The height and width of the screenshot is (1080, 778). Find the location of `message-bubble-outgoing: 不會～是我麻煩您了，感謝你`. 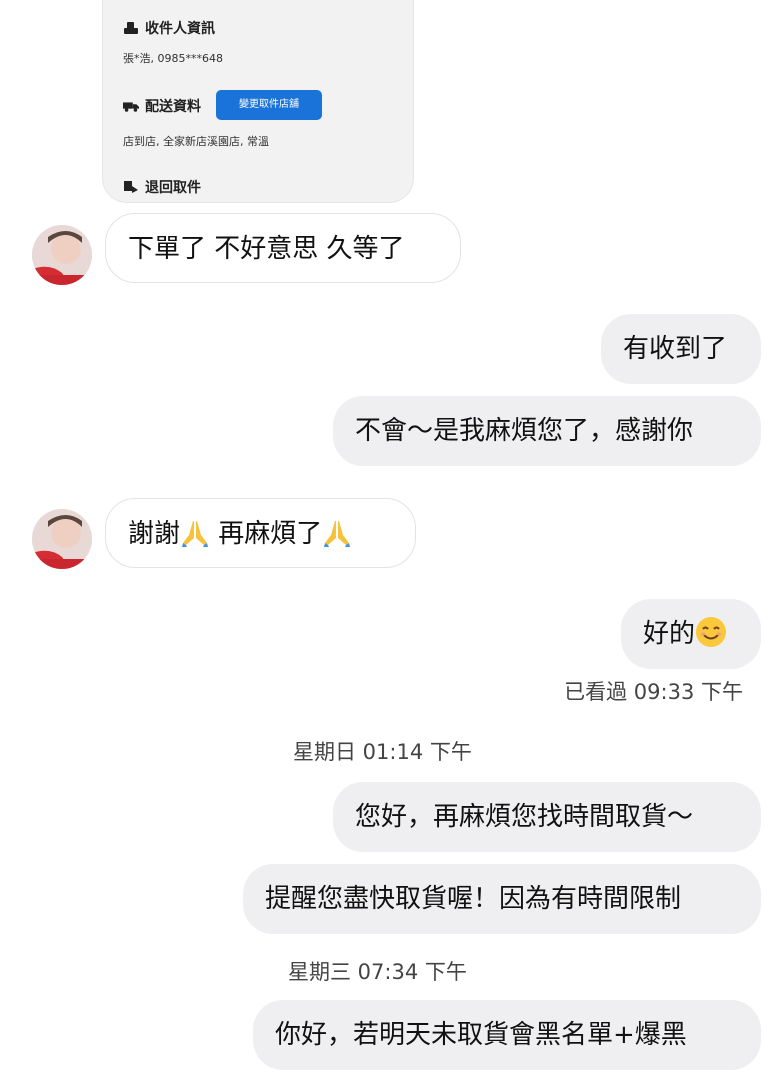

message-bubble-outgoing: 不會～是我麻煩您了，感謝你 is located at coordinates (547, 431).